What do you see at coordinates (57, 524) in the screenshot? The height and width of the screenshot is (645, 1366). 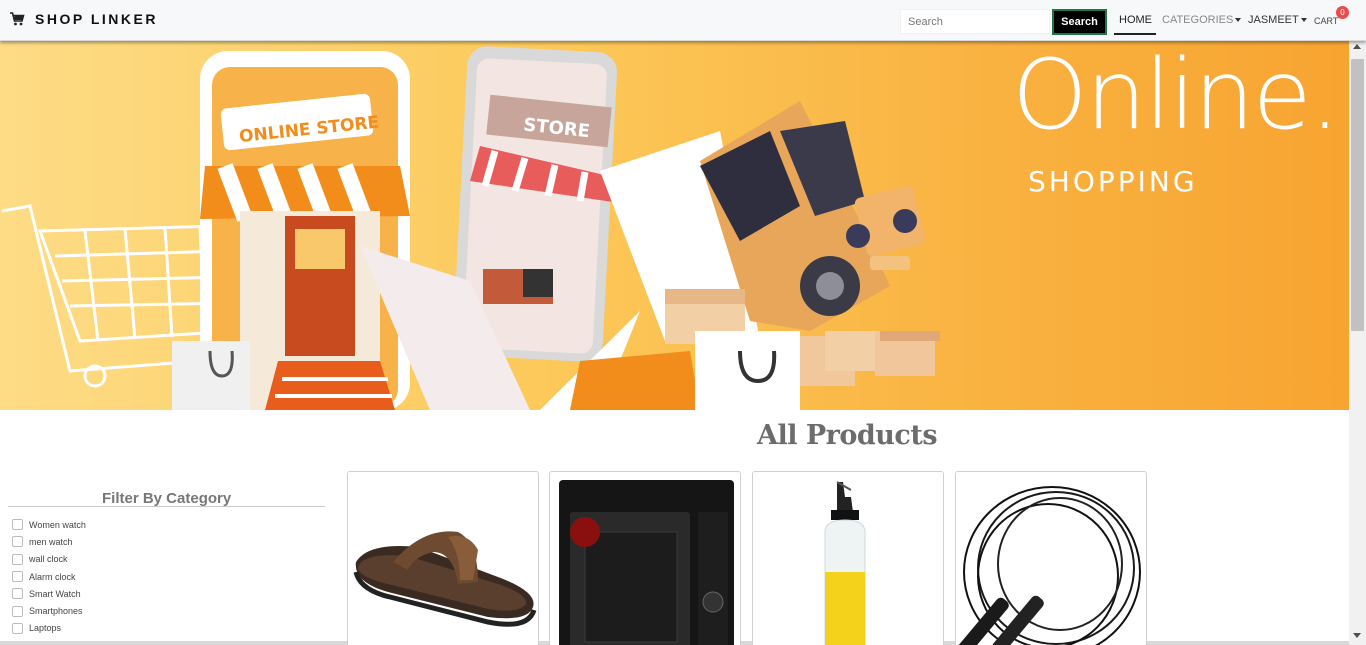 I see `filter-item-label: Women watch` at bounding box center [57, 524].